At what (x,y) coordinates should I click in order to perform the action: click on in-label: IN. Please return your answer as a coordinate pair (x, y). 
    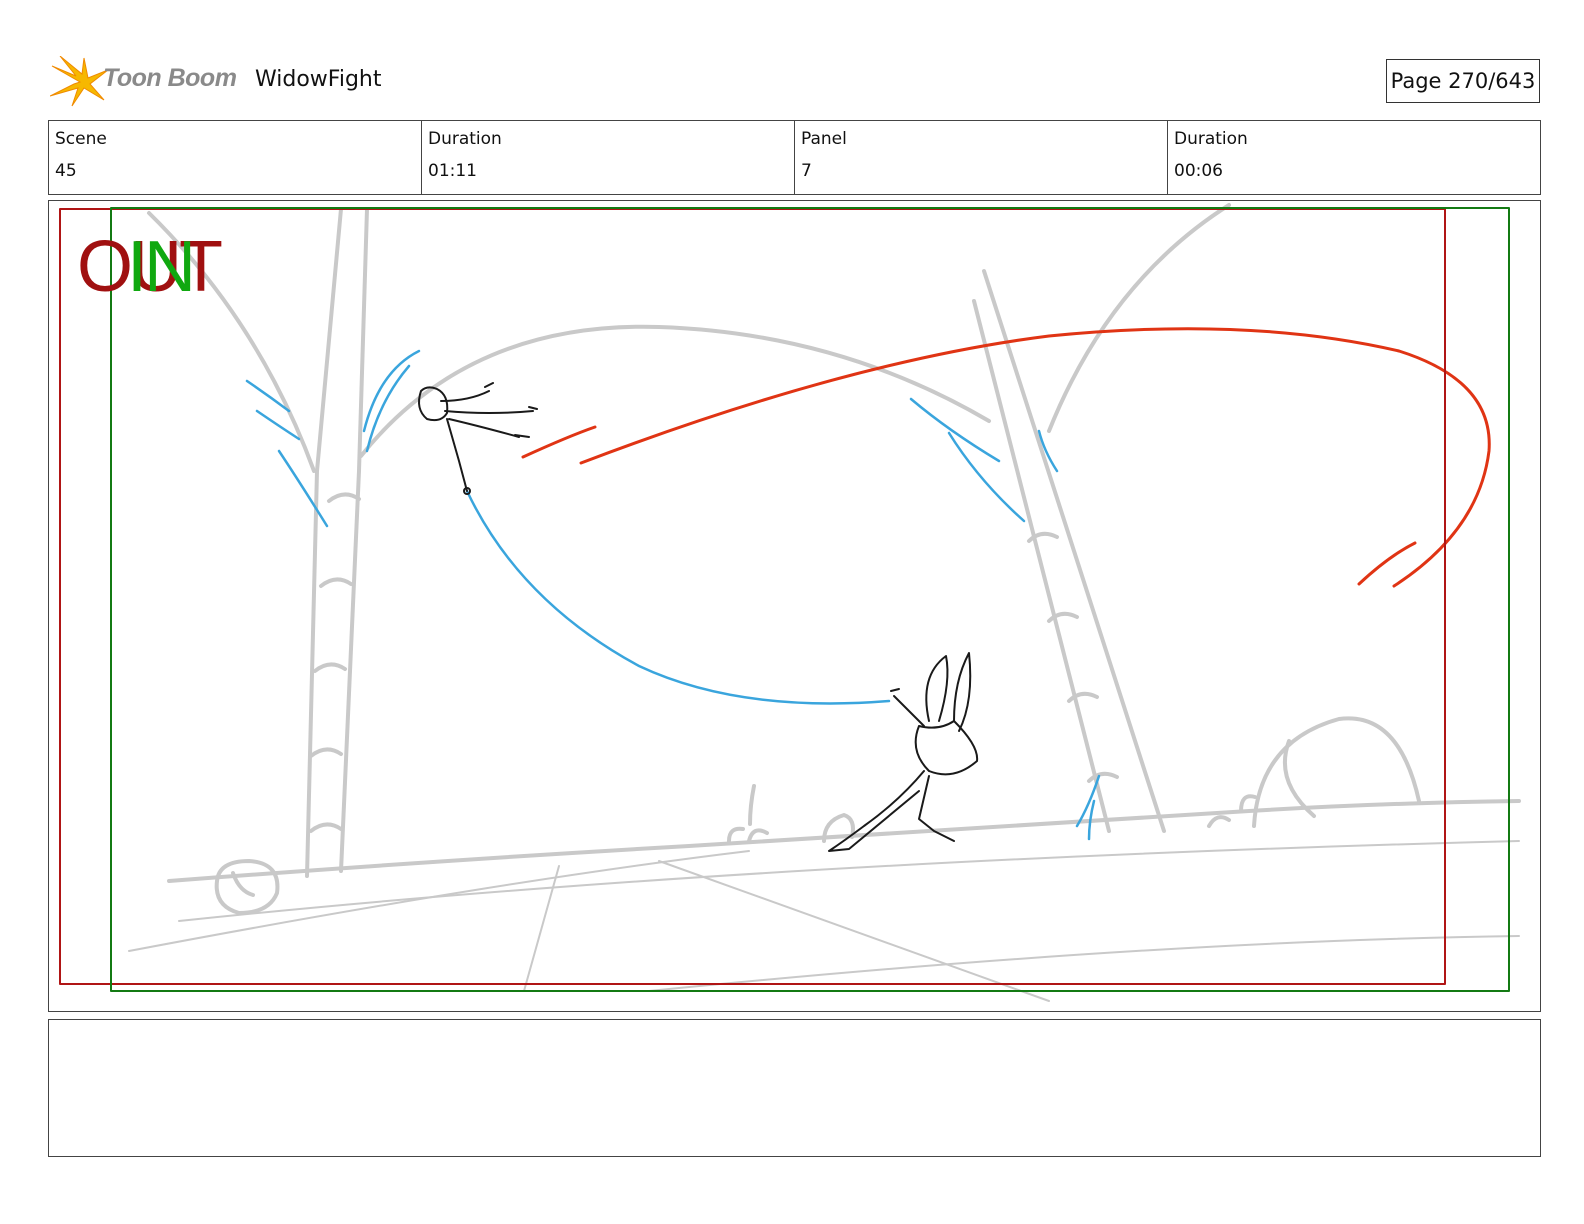
    Looking at the image, I should click on (161, 267).